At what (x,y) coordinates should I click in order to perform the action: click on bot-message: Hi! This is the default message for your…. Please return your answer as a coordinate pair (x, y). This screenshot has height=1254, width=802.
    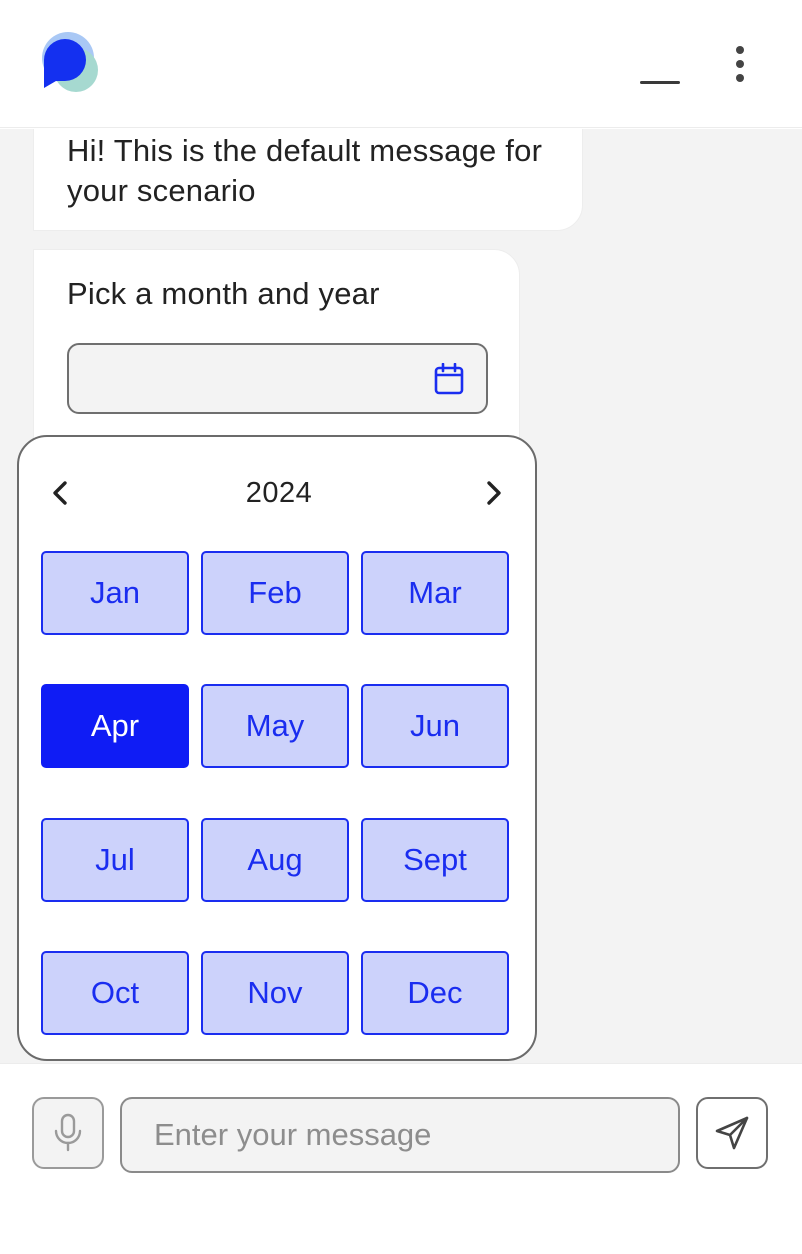
    Looking at the image, I should click on (308, 180).